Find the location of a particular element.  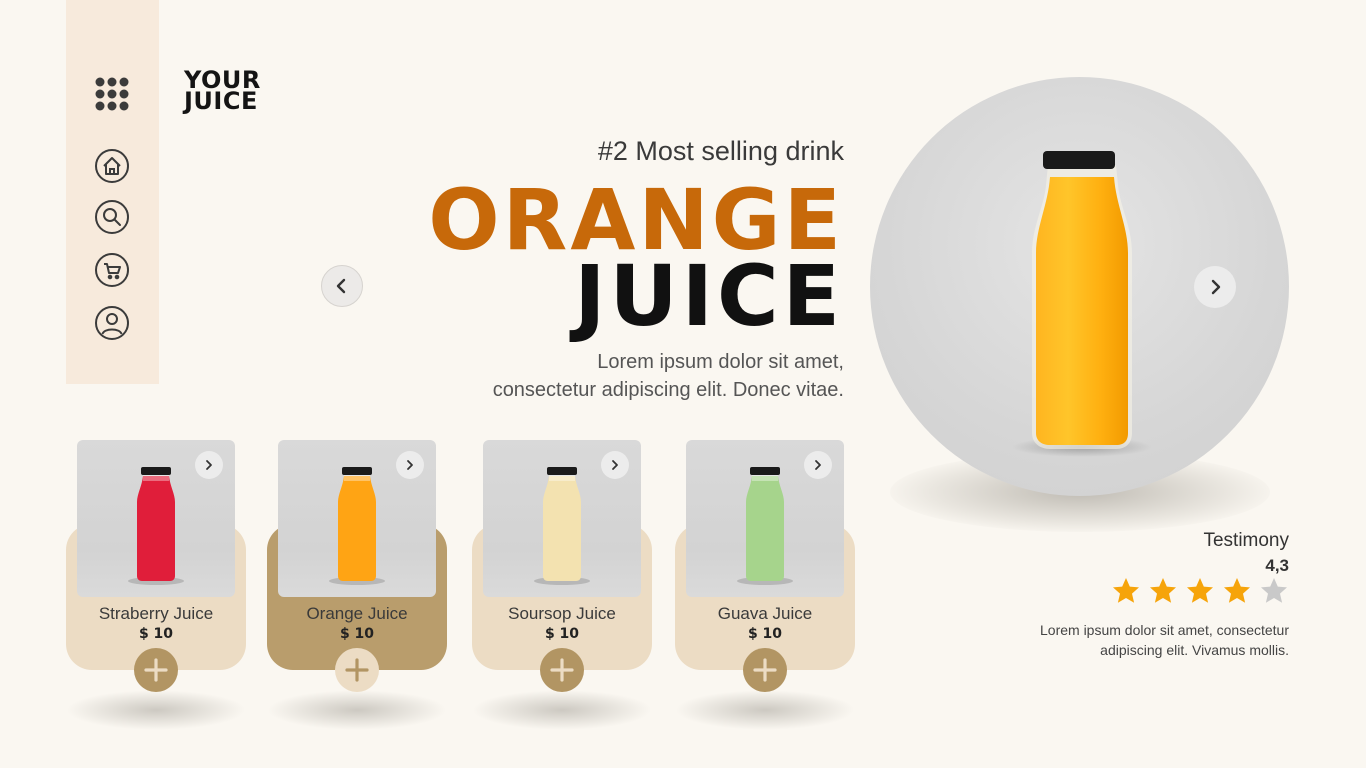

testimony-label: Testimony is located at coordinates (1246, 540).